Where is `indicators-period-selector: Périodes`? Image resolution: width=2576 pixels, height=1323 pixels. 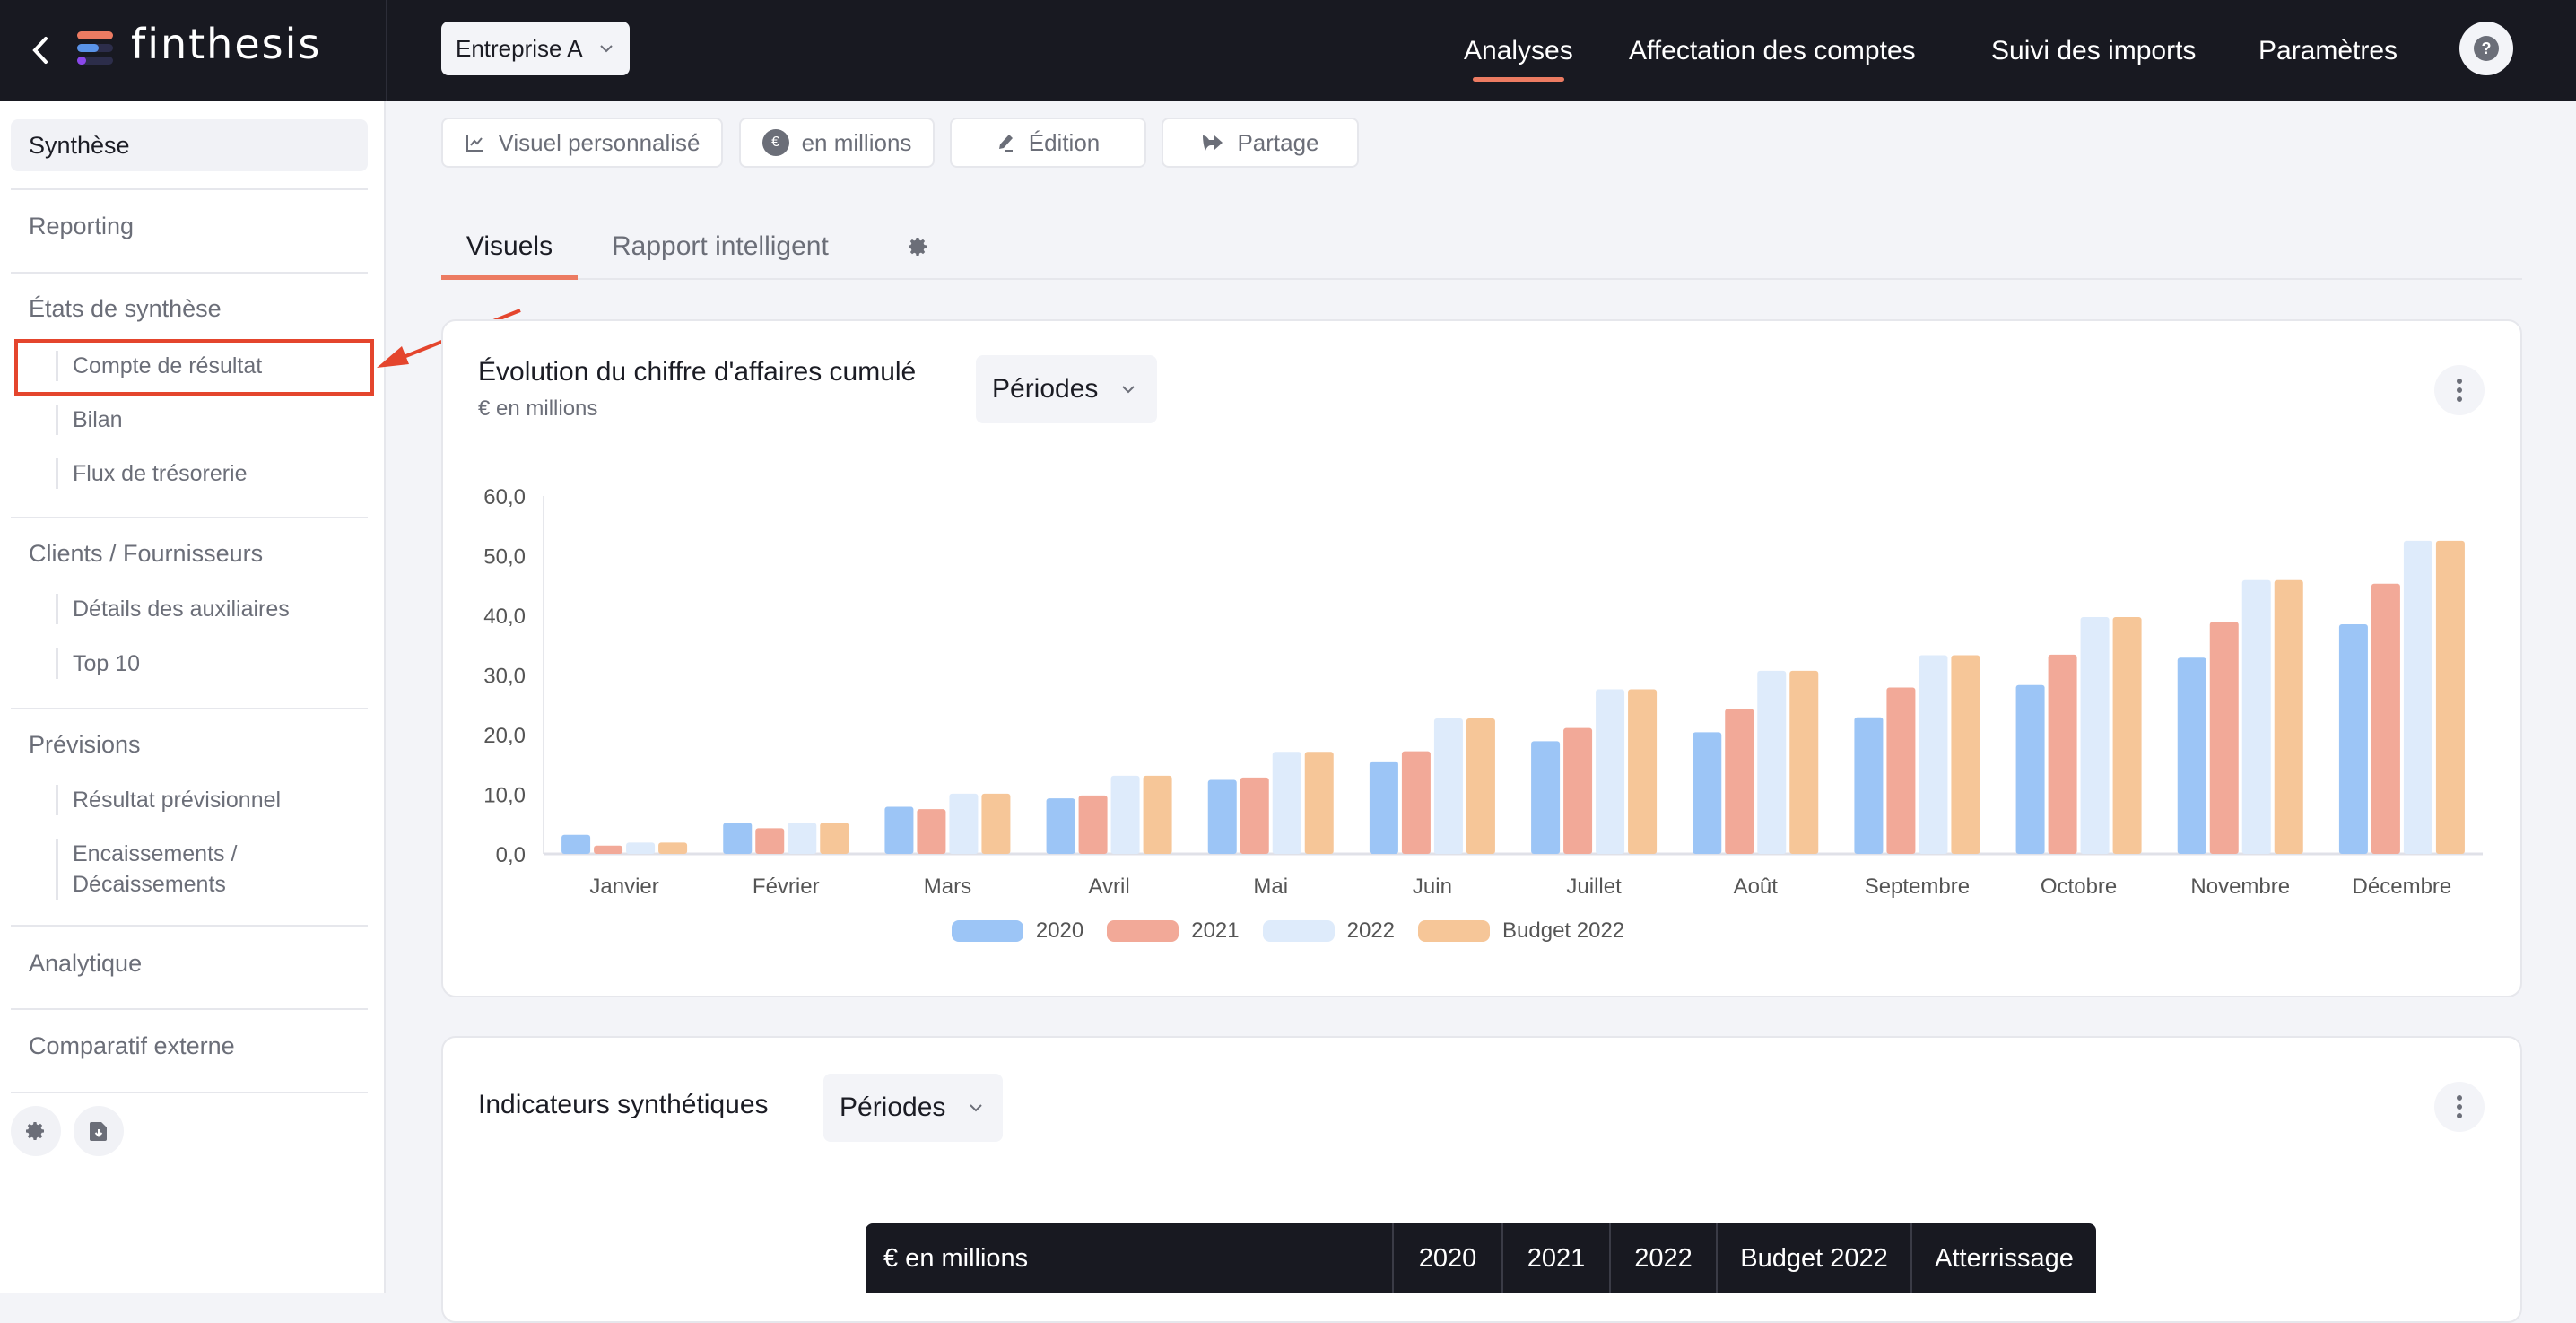
indicators-period-selector: Périodes is located at coordinates (913, 1108).